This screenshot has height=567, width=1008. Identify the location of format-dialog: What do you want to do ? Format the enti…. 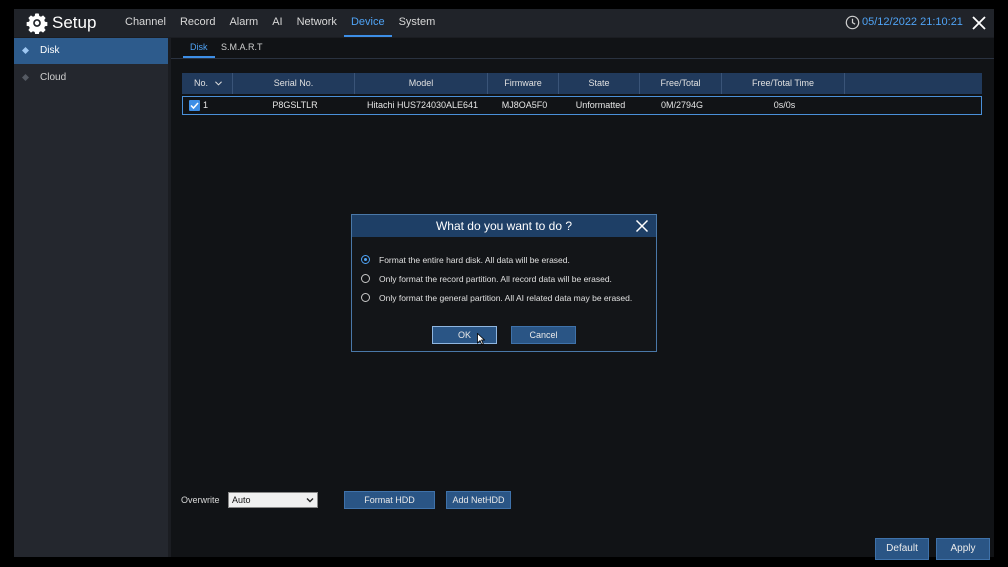
(504, 283).